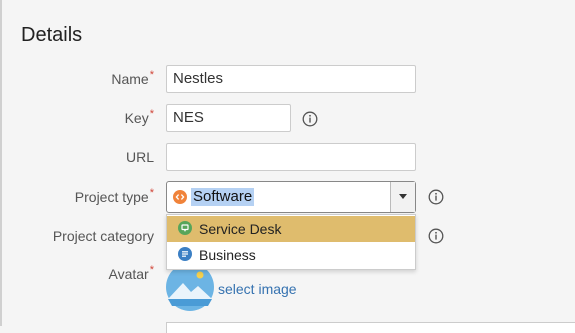 This screenshot has width=575, height=333. Describe the element at coordinates (291, 229) in the screenshot. I see `dropdown-option-service-desk: Service Desk` at that location.